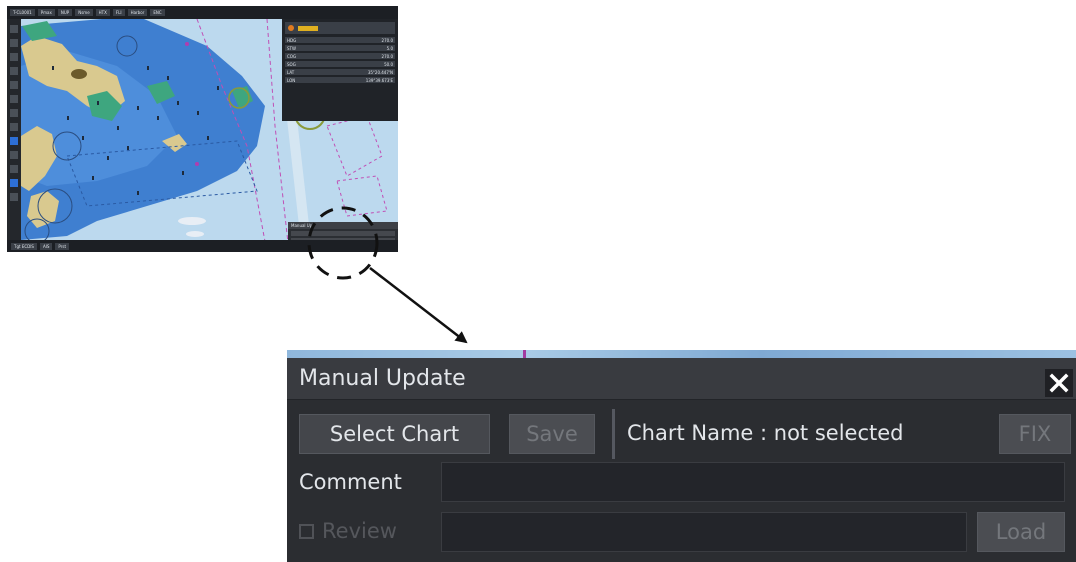  Describe the element at coordinates (379, 80) in the screenshot. I see `panel-row-value: 139°39.673'E` at that location.